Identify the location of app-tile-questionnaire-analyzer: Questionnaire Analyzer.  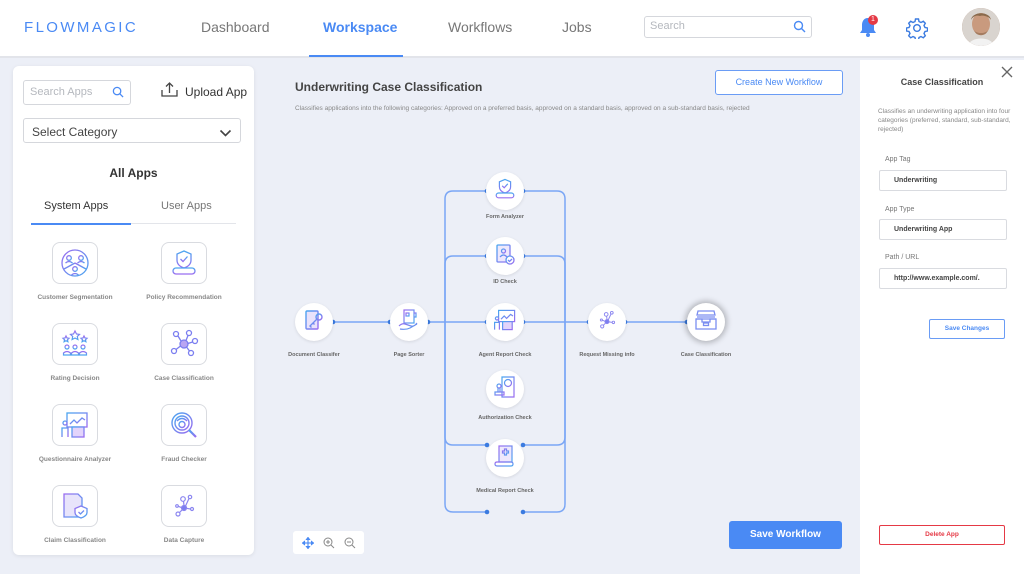
(75, 433).